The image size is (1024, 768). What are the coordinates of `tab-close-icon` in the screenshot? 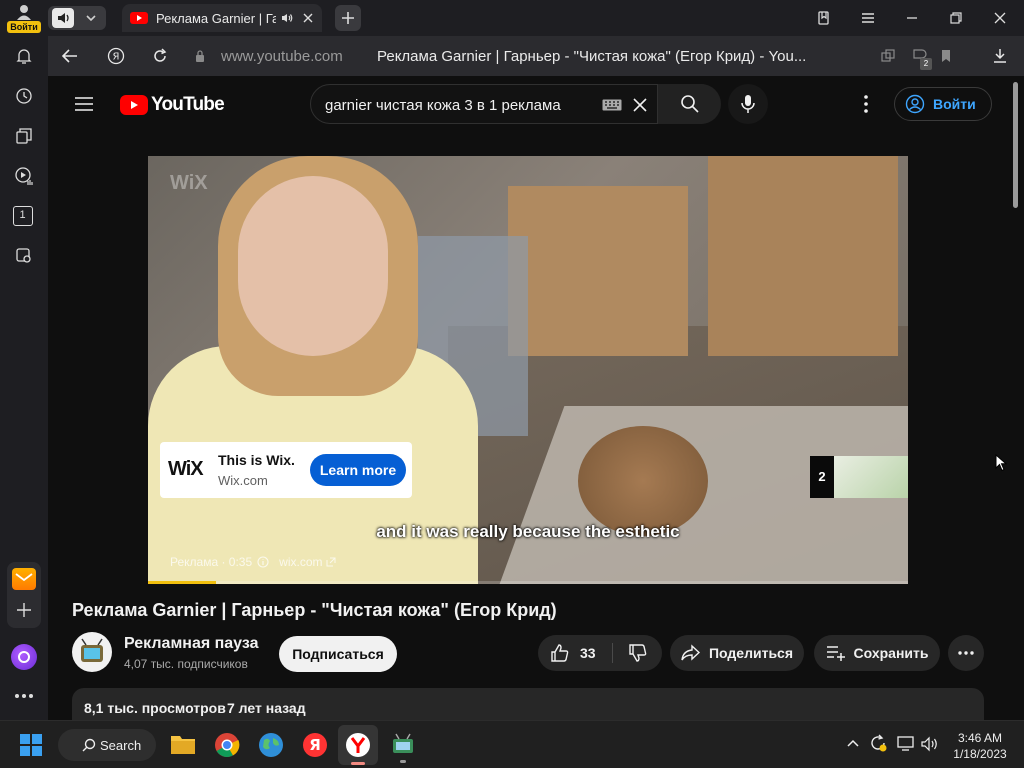 It's located at (308, 18).